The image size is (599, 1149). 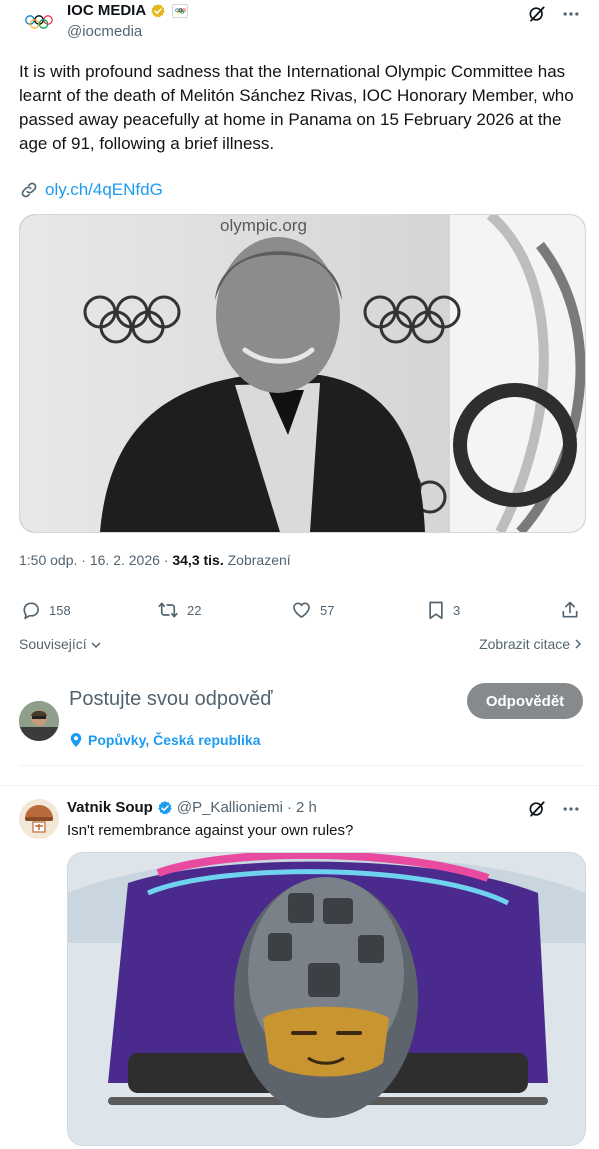 I want to click on location-tag: Popůvky, Česká republika, so click(x=165, y=740).